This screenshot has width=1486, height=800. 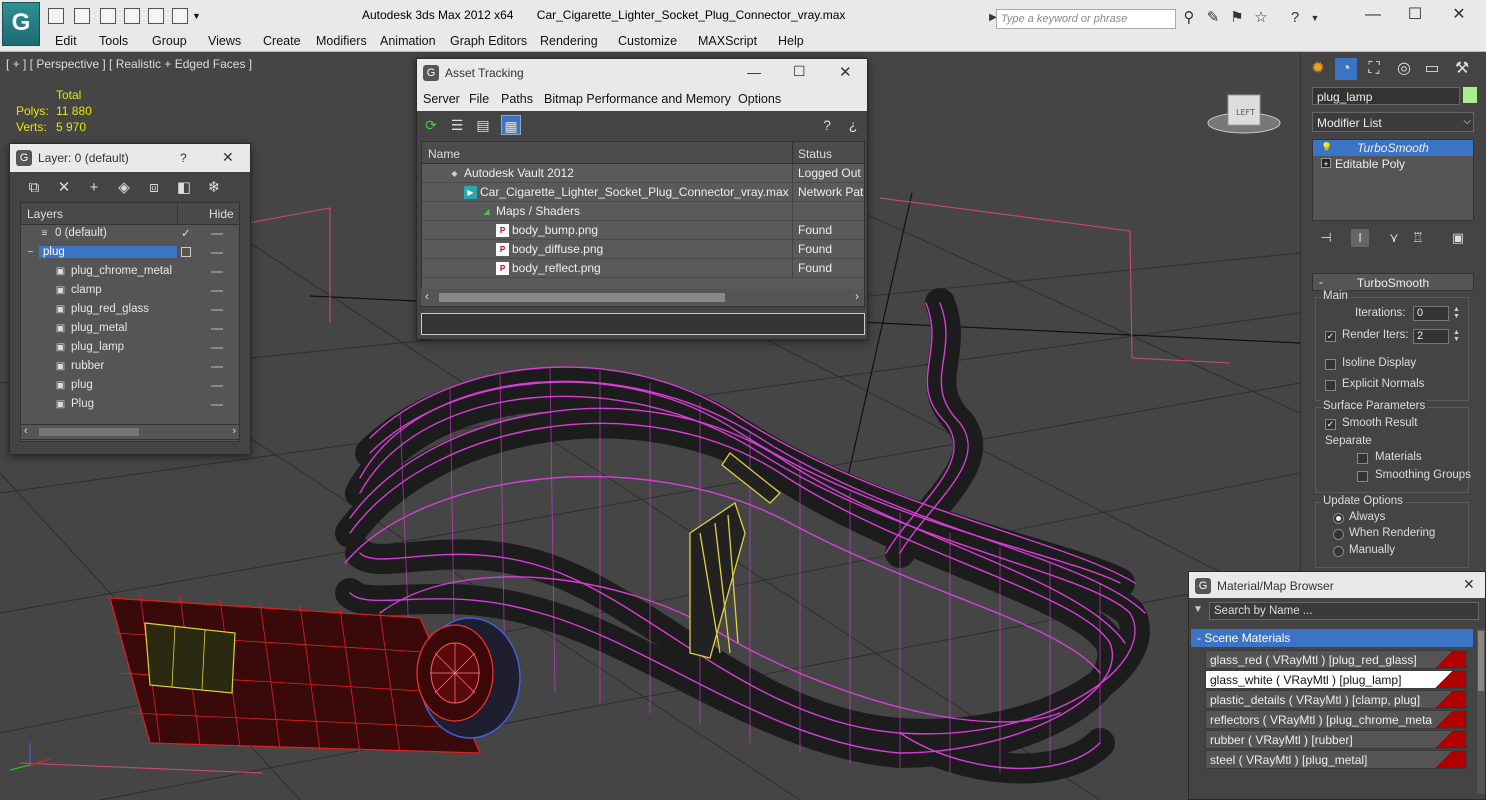 What do you see at coordinates (1393, 282) in the screenshot?
I see `turbosmooth-rollout-header: - TurboSmooth` at bounding box center [1393, 282].